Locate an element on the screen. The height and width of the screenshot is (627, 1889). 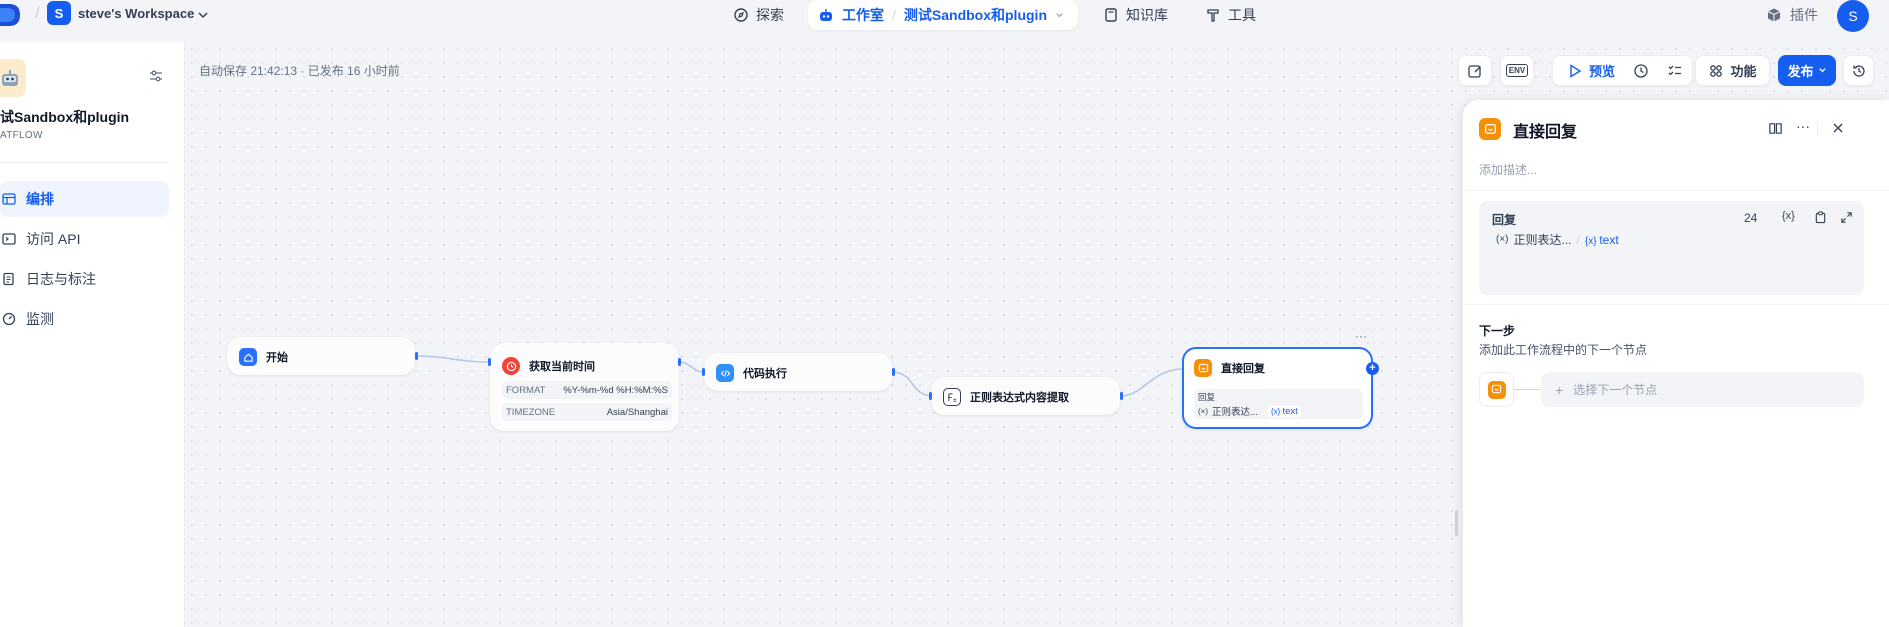
node-title: 正则表达式内容提取 is located at coordinates (1019, 398).